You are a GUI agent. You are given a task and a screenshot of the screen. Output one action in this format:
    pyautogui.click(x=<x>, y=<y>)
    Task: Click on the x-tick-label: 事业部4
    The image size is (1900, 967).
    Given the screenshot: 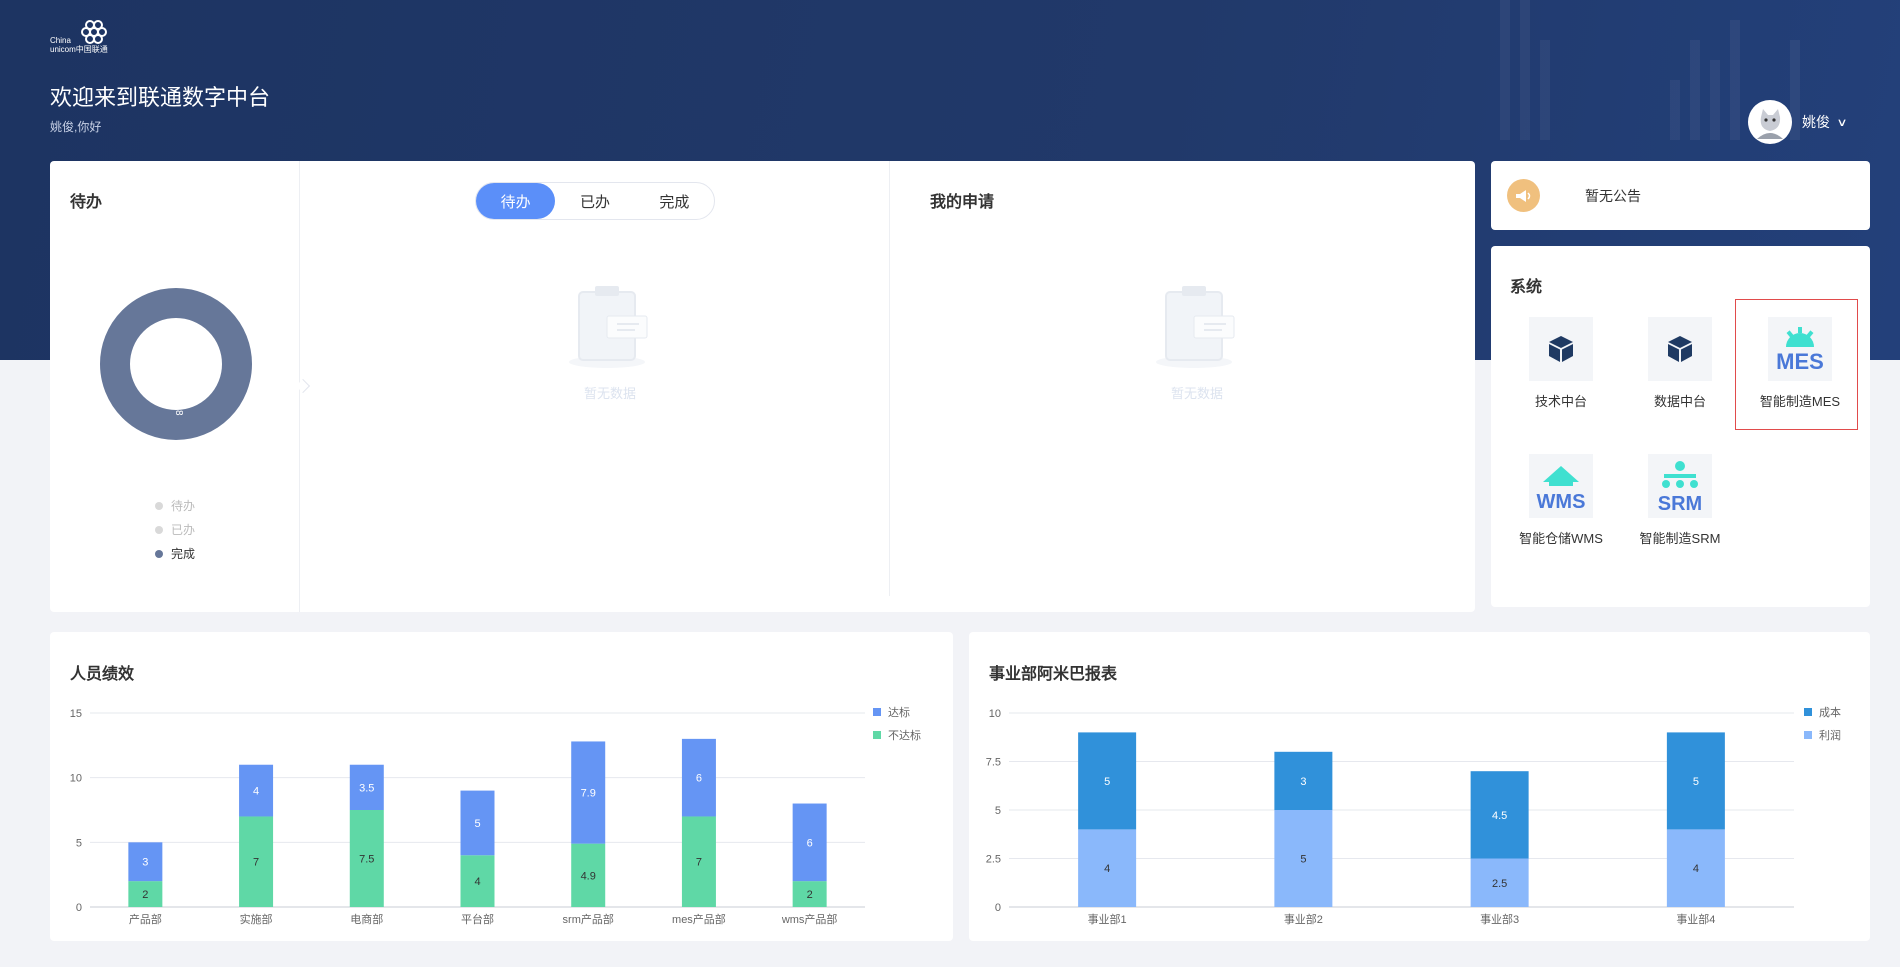 What is the action you would take?
    pyautogui.click(x=1695, y=919)
    